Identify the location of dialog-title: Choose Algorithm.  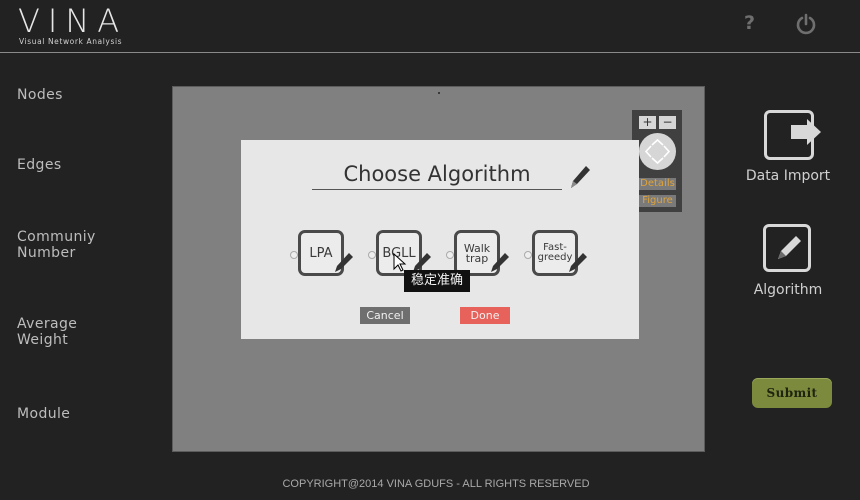
(437, 174).